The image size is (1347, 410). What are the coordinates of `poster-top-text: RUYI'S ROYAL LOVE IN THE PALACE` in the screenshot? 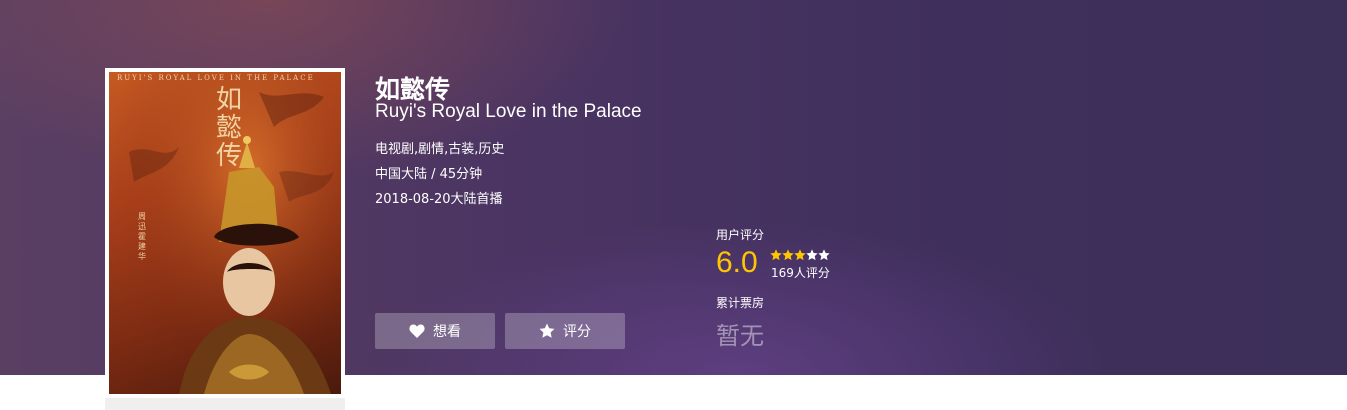 It's located at (216, 78).